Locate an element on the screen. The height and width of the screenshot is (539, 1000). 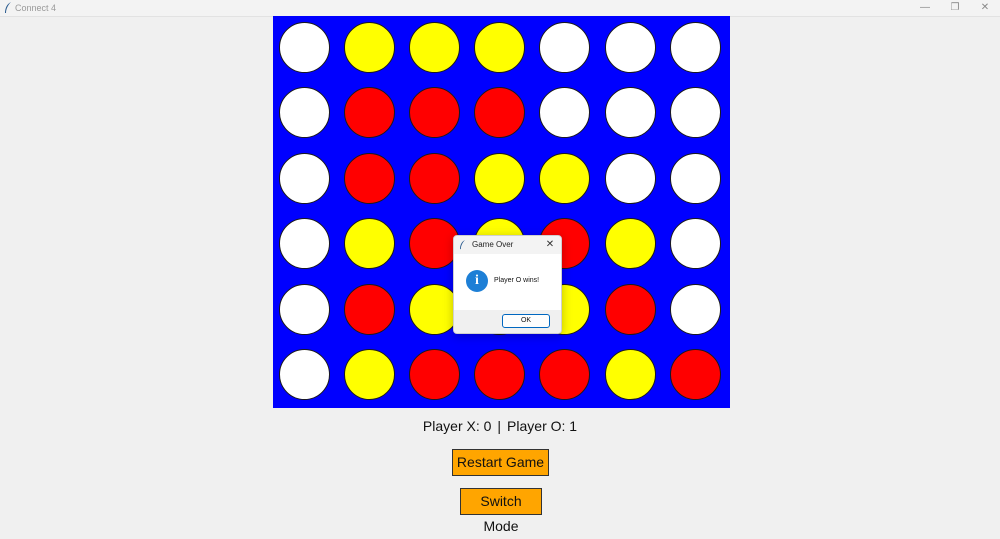
ok-button: OK is located at coordinates (526, 321).